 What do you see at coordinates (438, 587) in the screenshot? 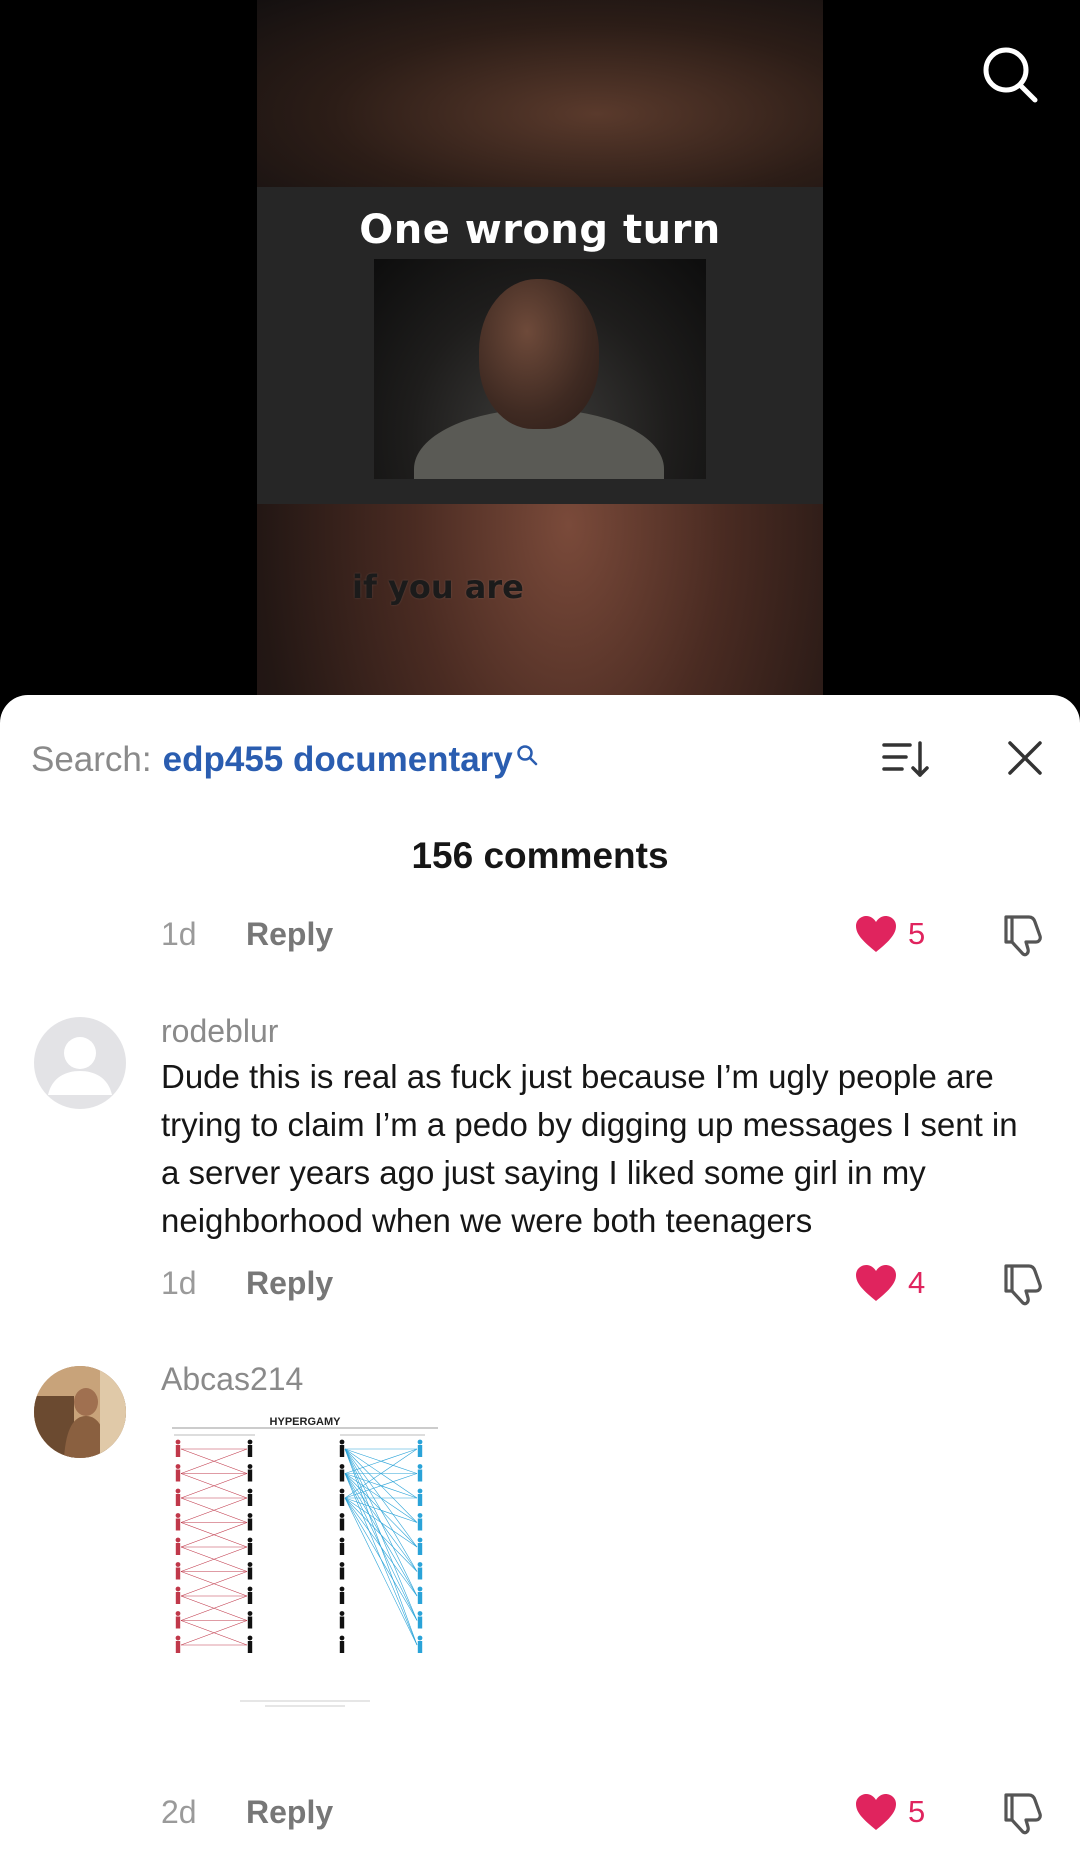
I see `video-overlay-subtext: if you are` at bounding box center [438, 587].